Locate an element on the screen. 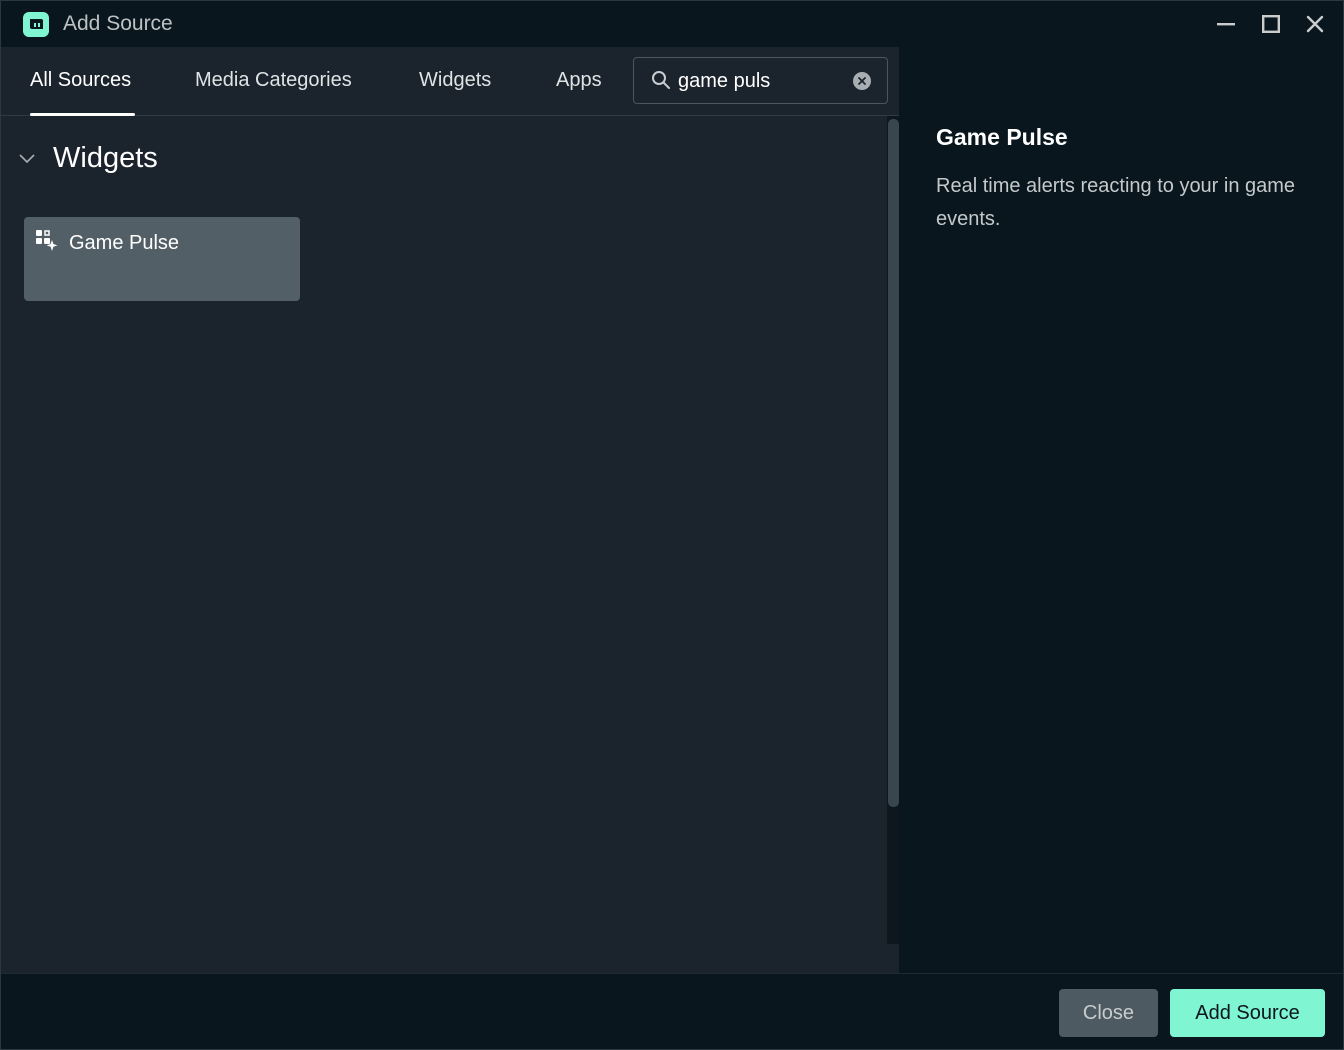 The width and height of the screenshot is (1344, 1050). widgets-section-header: Widgets is located at coordinates (88, 158).